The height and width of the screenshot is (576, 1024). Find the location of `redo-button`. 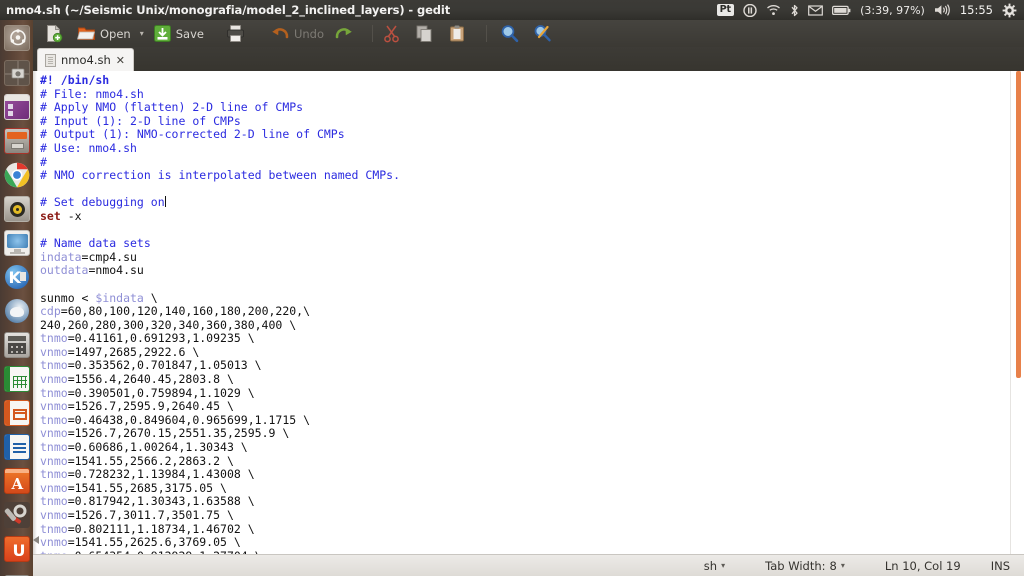

redo-button is located at coordinates (345, 33).